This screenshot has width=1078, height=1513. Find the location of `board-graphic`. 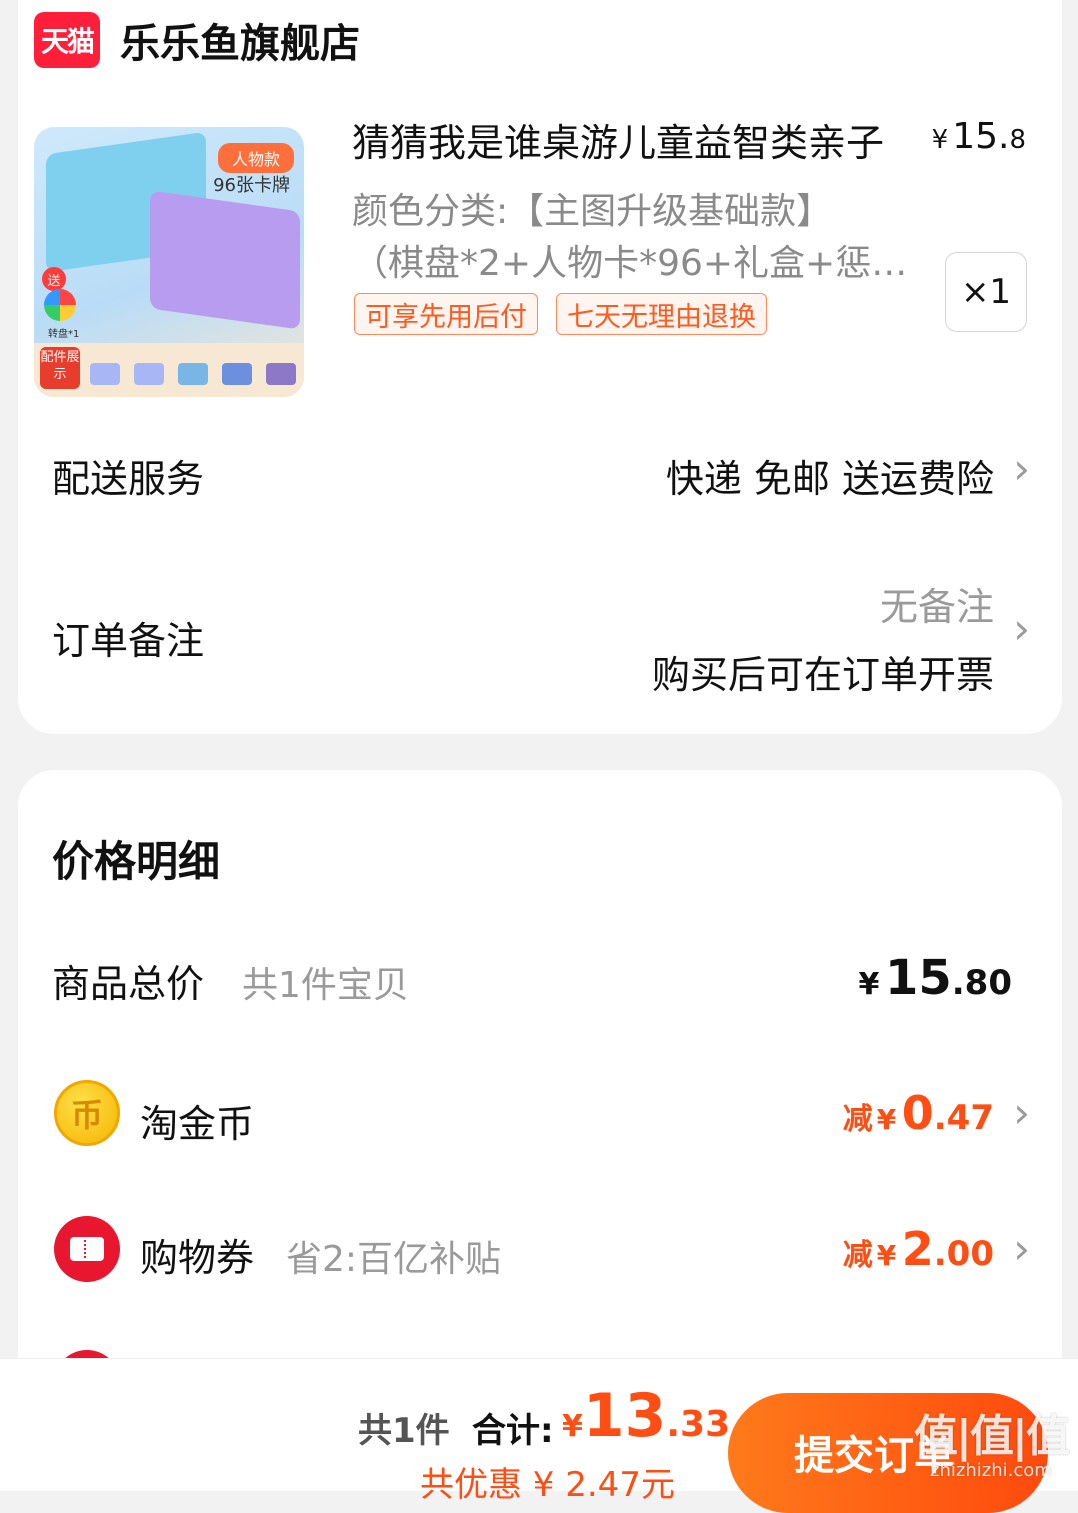

board-graphic is located at coordinates (225, 260).